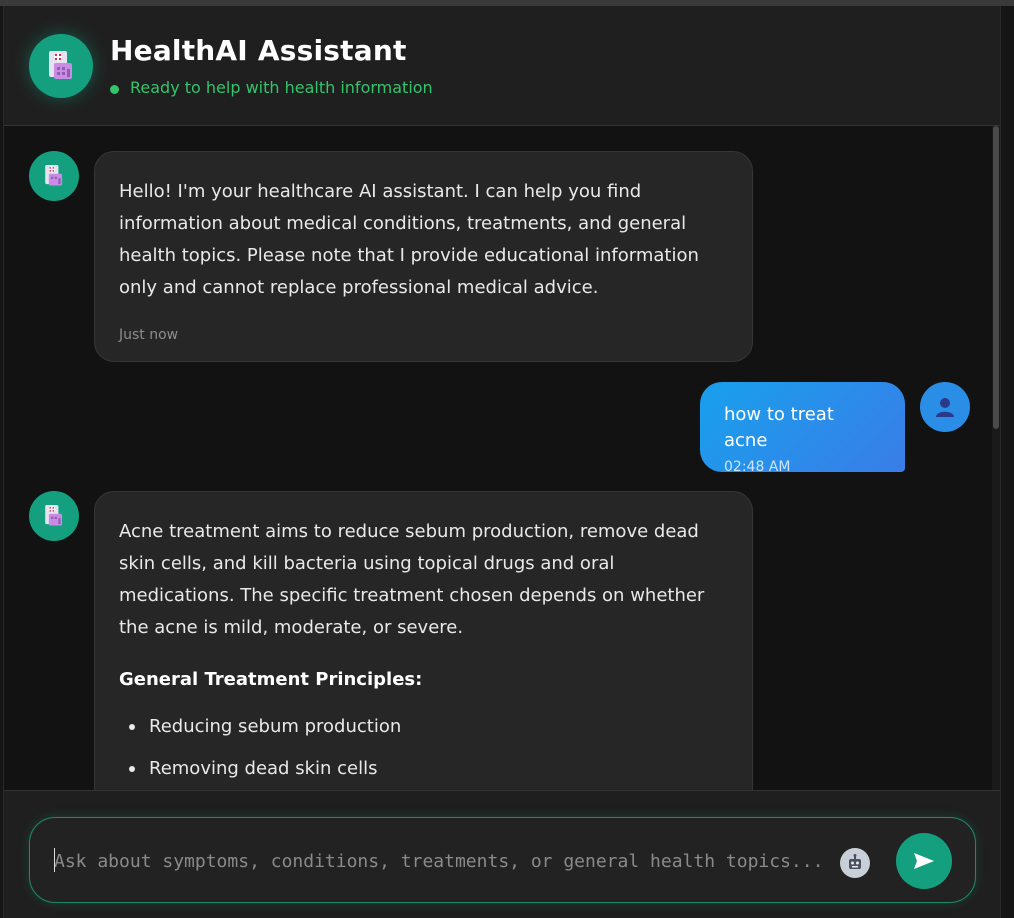 The image size is (1014, 918). Describe the element at coordinates (779, 427) in the screenshot. I see `message-text: how to treat acne` at that location.